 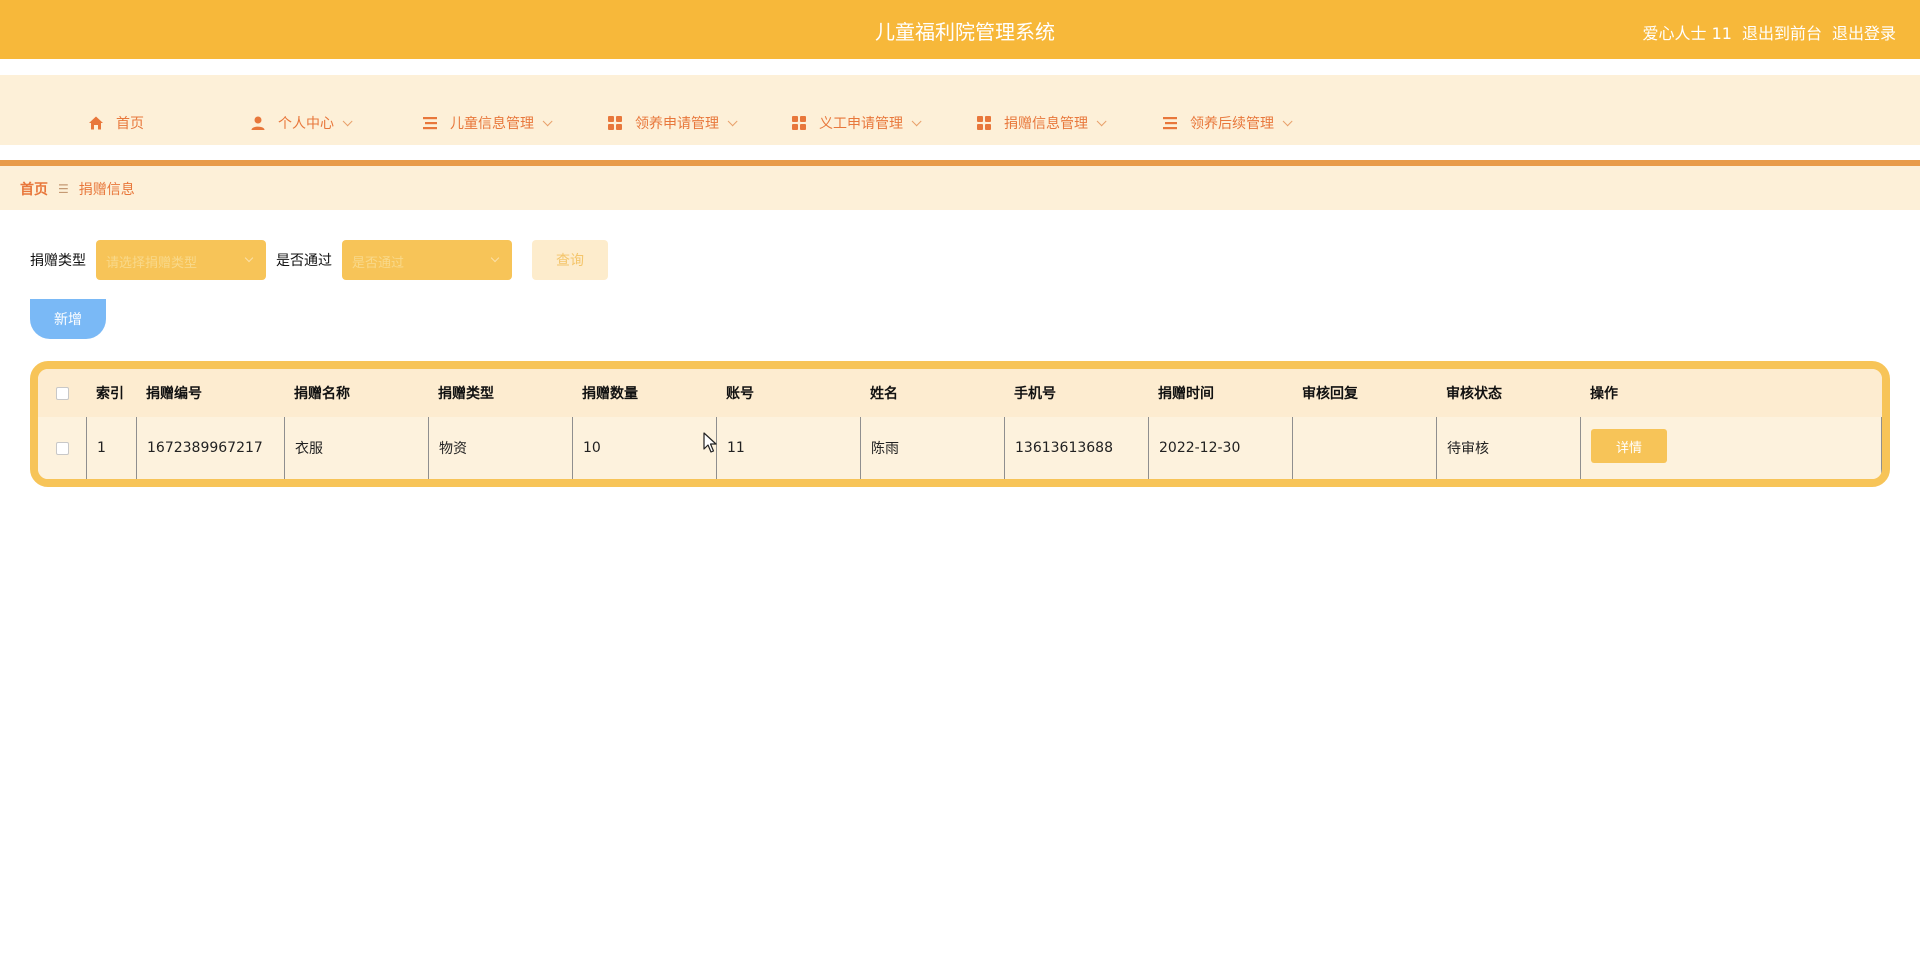 I want to click on column-header: 姓名, so click(x=932, y=393).